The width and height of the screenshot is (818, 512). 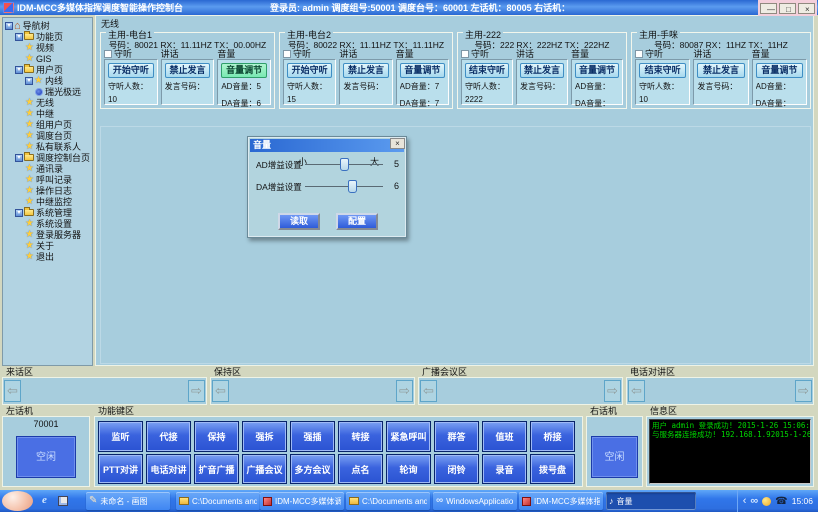 What do you see at coordinates (408, 436) in the screenshot?
I see `function-key-button: 紧急呼叫` at bounding box center [408, 436].